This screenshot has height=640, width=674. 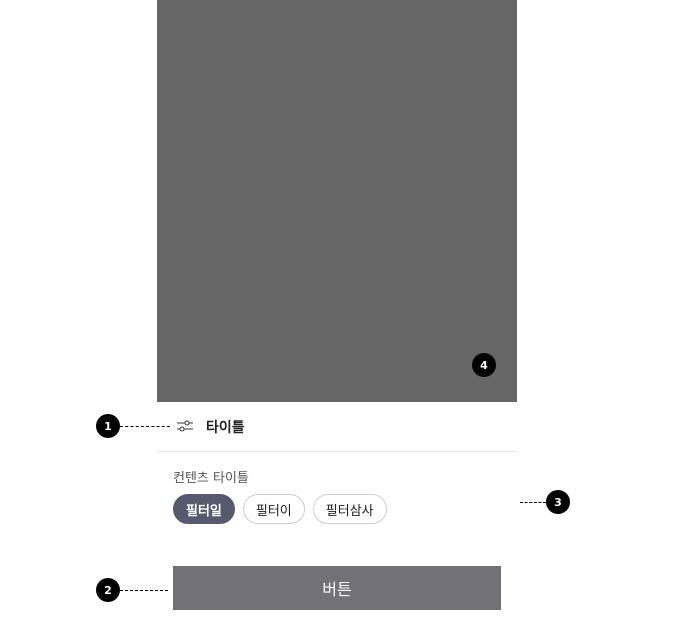 What do you see at coordinates (204, 509) in the screenshot?
I see `filter-chip-1: 필터일` at bounding box center [204, 509].